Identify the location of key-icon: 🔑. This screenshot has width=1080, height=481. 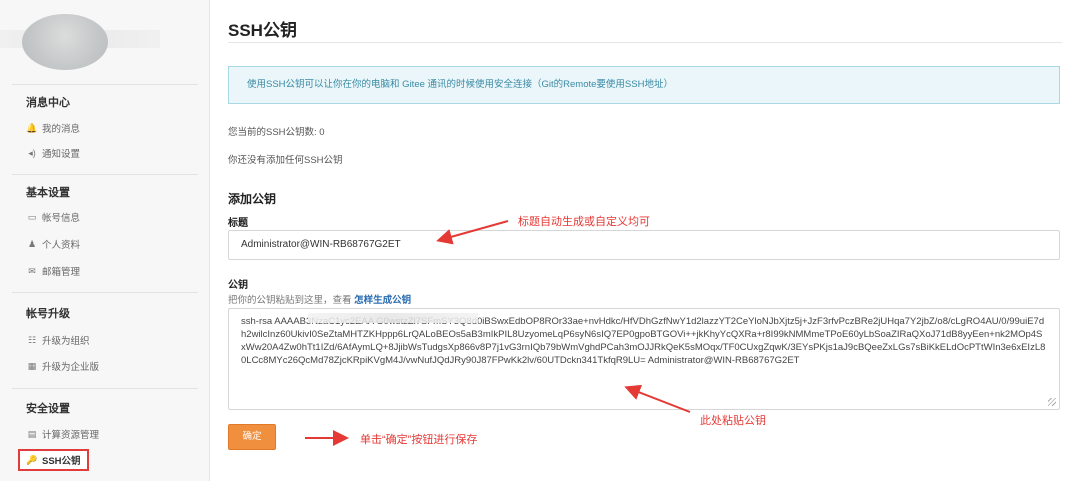
(32, 459).